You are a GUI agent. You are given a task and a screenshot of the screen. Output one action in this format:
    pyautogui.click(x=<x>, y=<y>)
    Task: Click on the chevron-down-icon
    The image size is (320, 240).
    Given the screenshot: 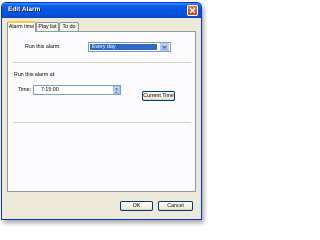 What is the action you would take?
    pyautogui.click(x=164, y=47)
    